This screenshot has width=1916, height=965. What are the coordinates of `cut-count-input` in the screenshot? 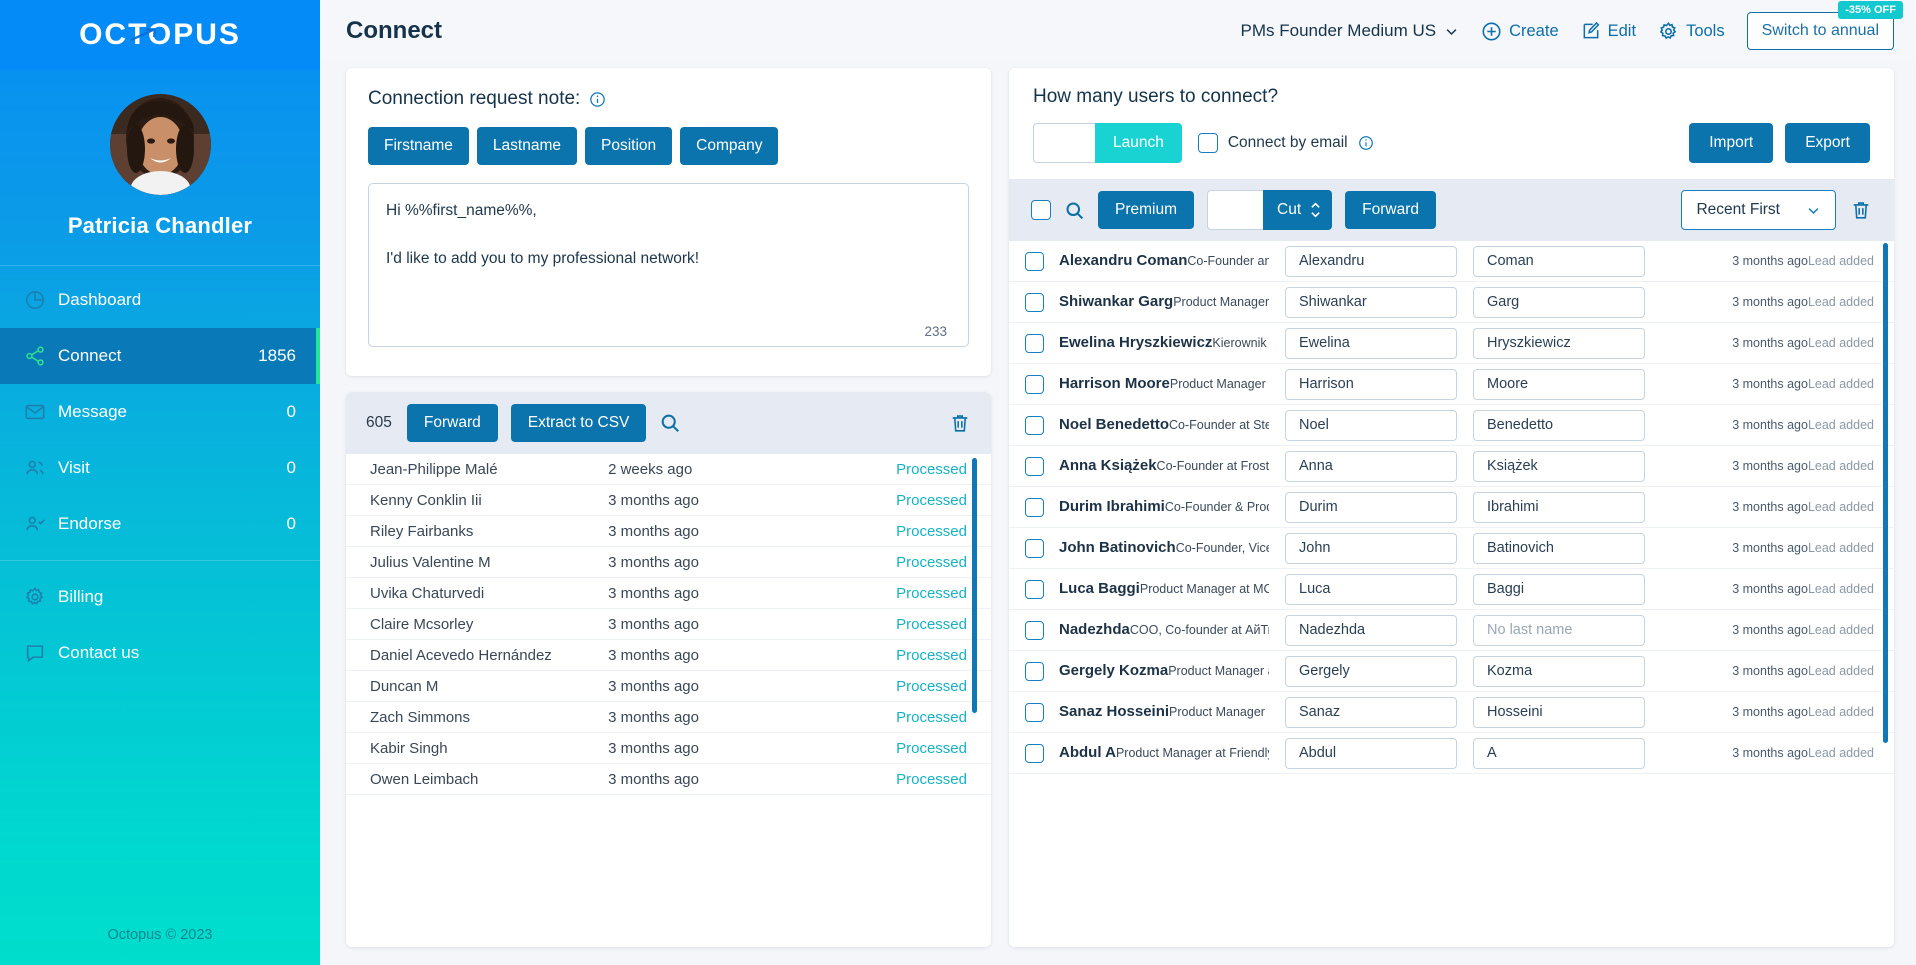 It's located at (1235, 210).